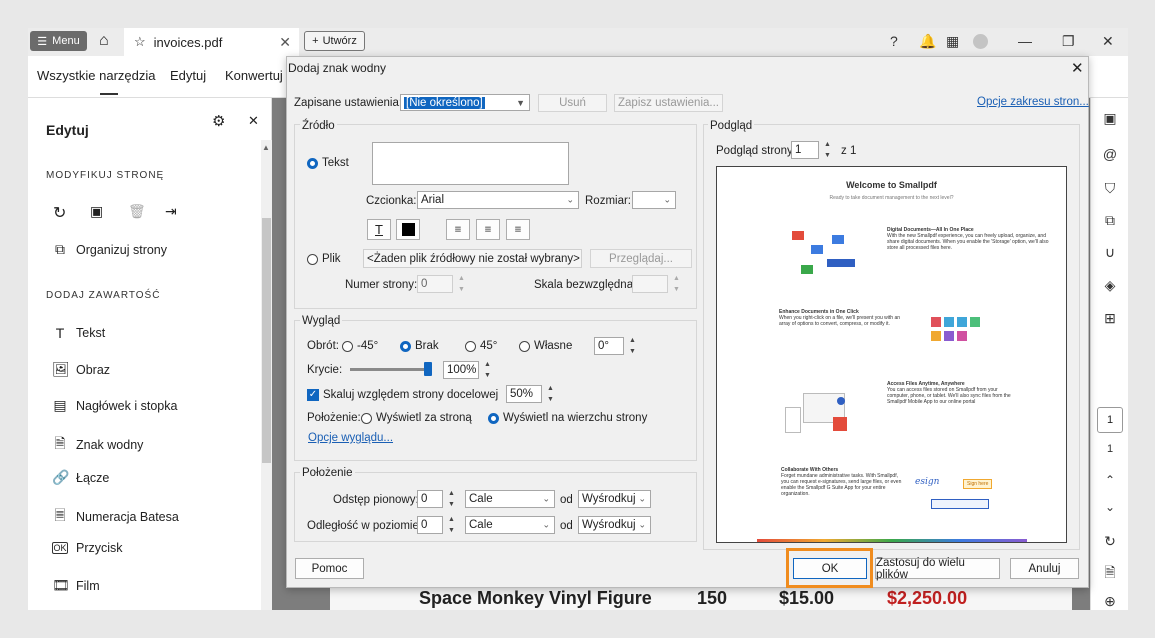 Image resolution: width=1155 pixels, height=638 pixels. Describe the element at coordinates (1110, 574) in the screenshot. I see `save-page-icon: 🗎` at that location.